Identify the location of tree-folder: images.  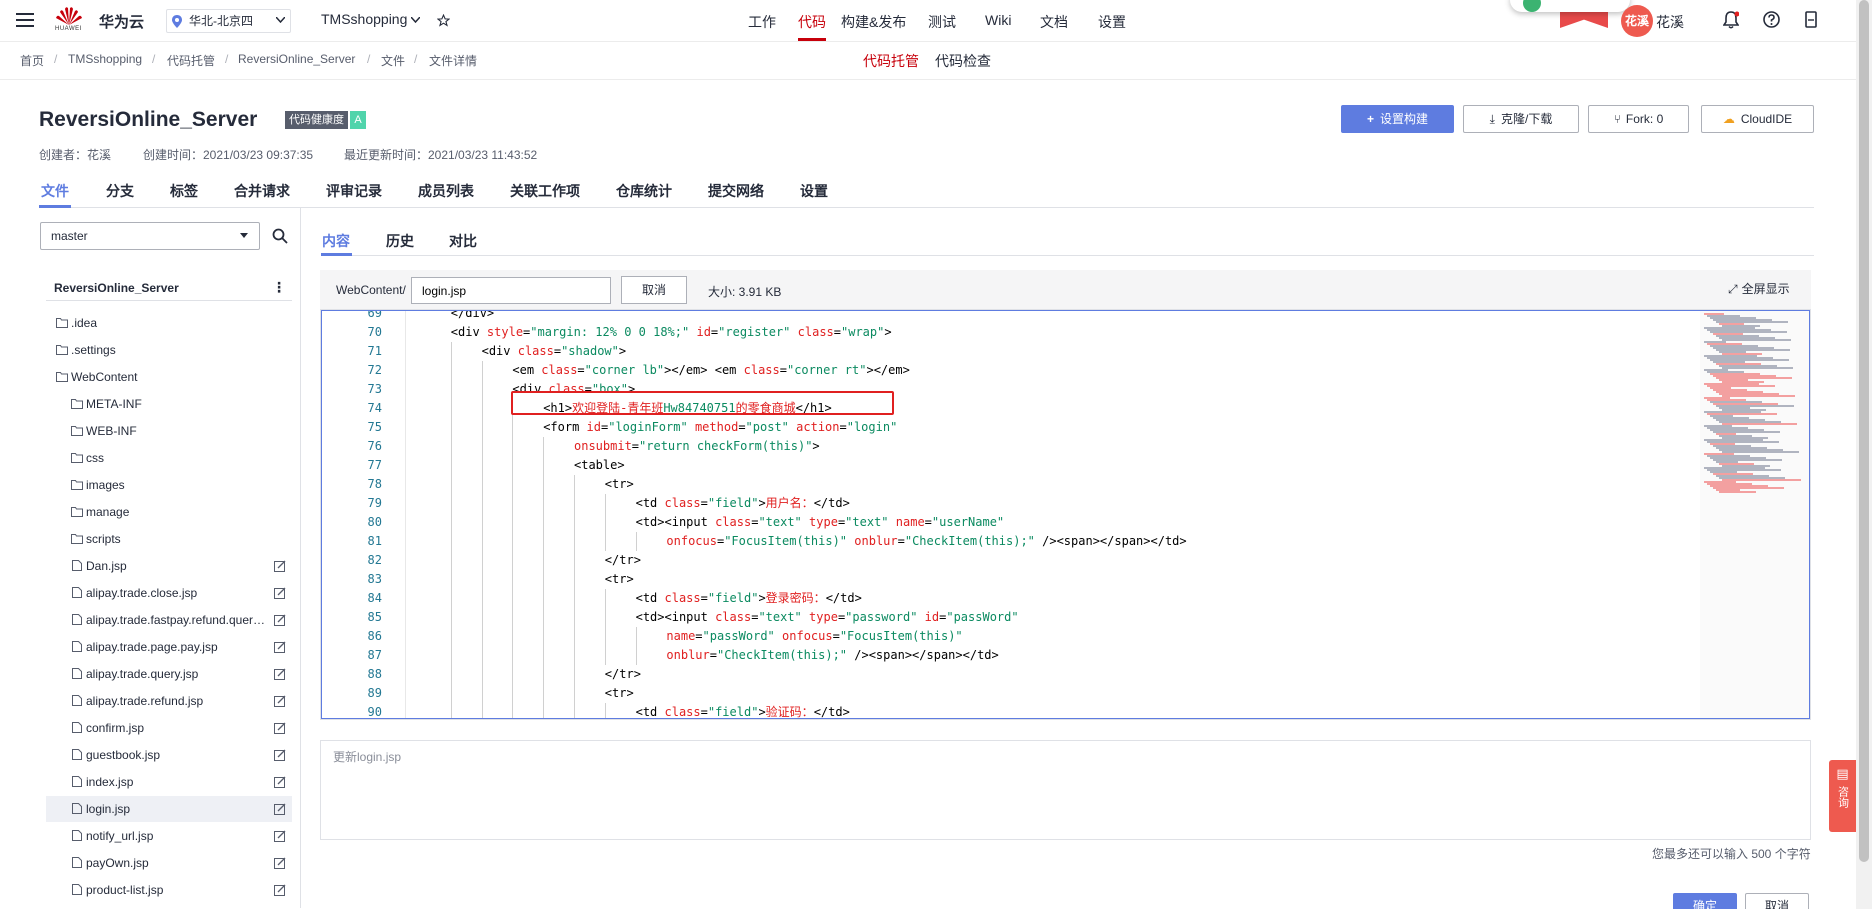
(169, 485).